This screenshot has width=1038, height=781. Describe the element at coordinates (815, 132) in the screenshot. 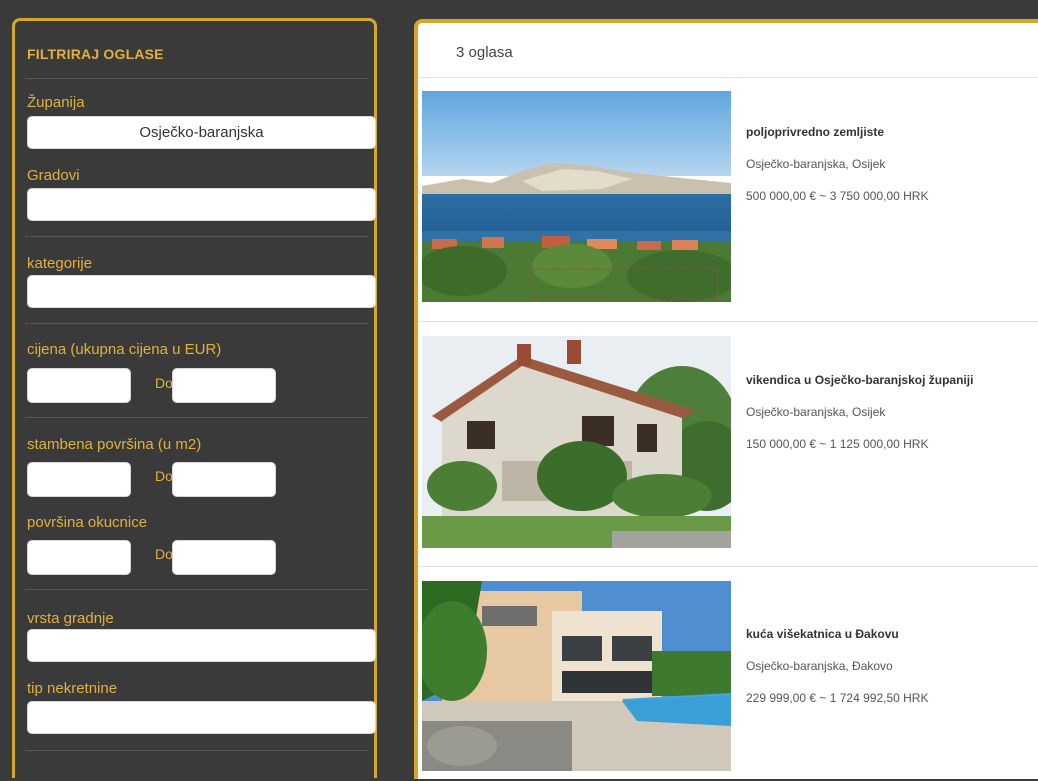

I see `listing-title: poljoprivredno zemljiste` at that location.